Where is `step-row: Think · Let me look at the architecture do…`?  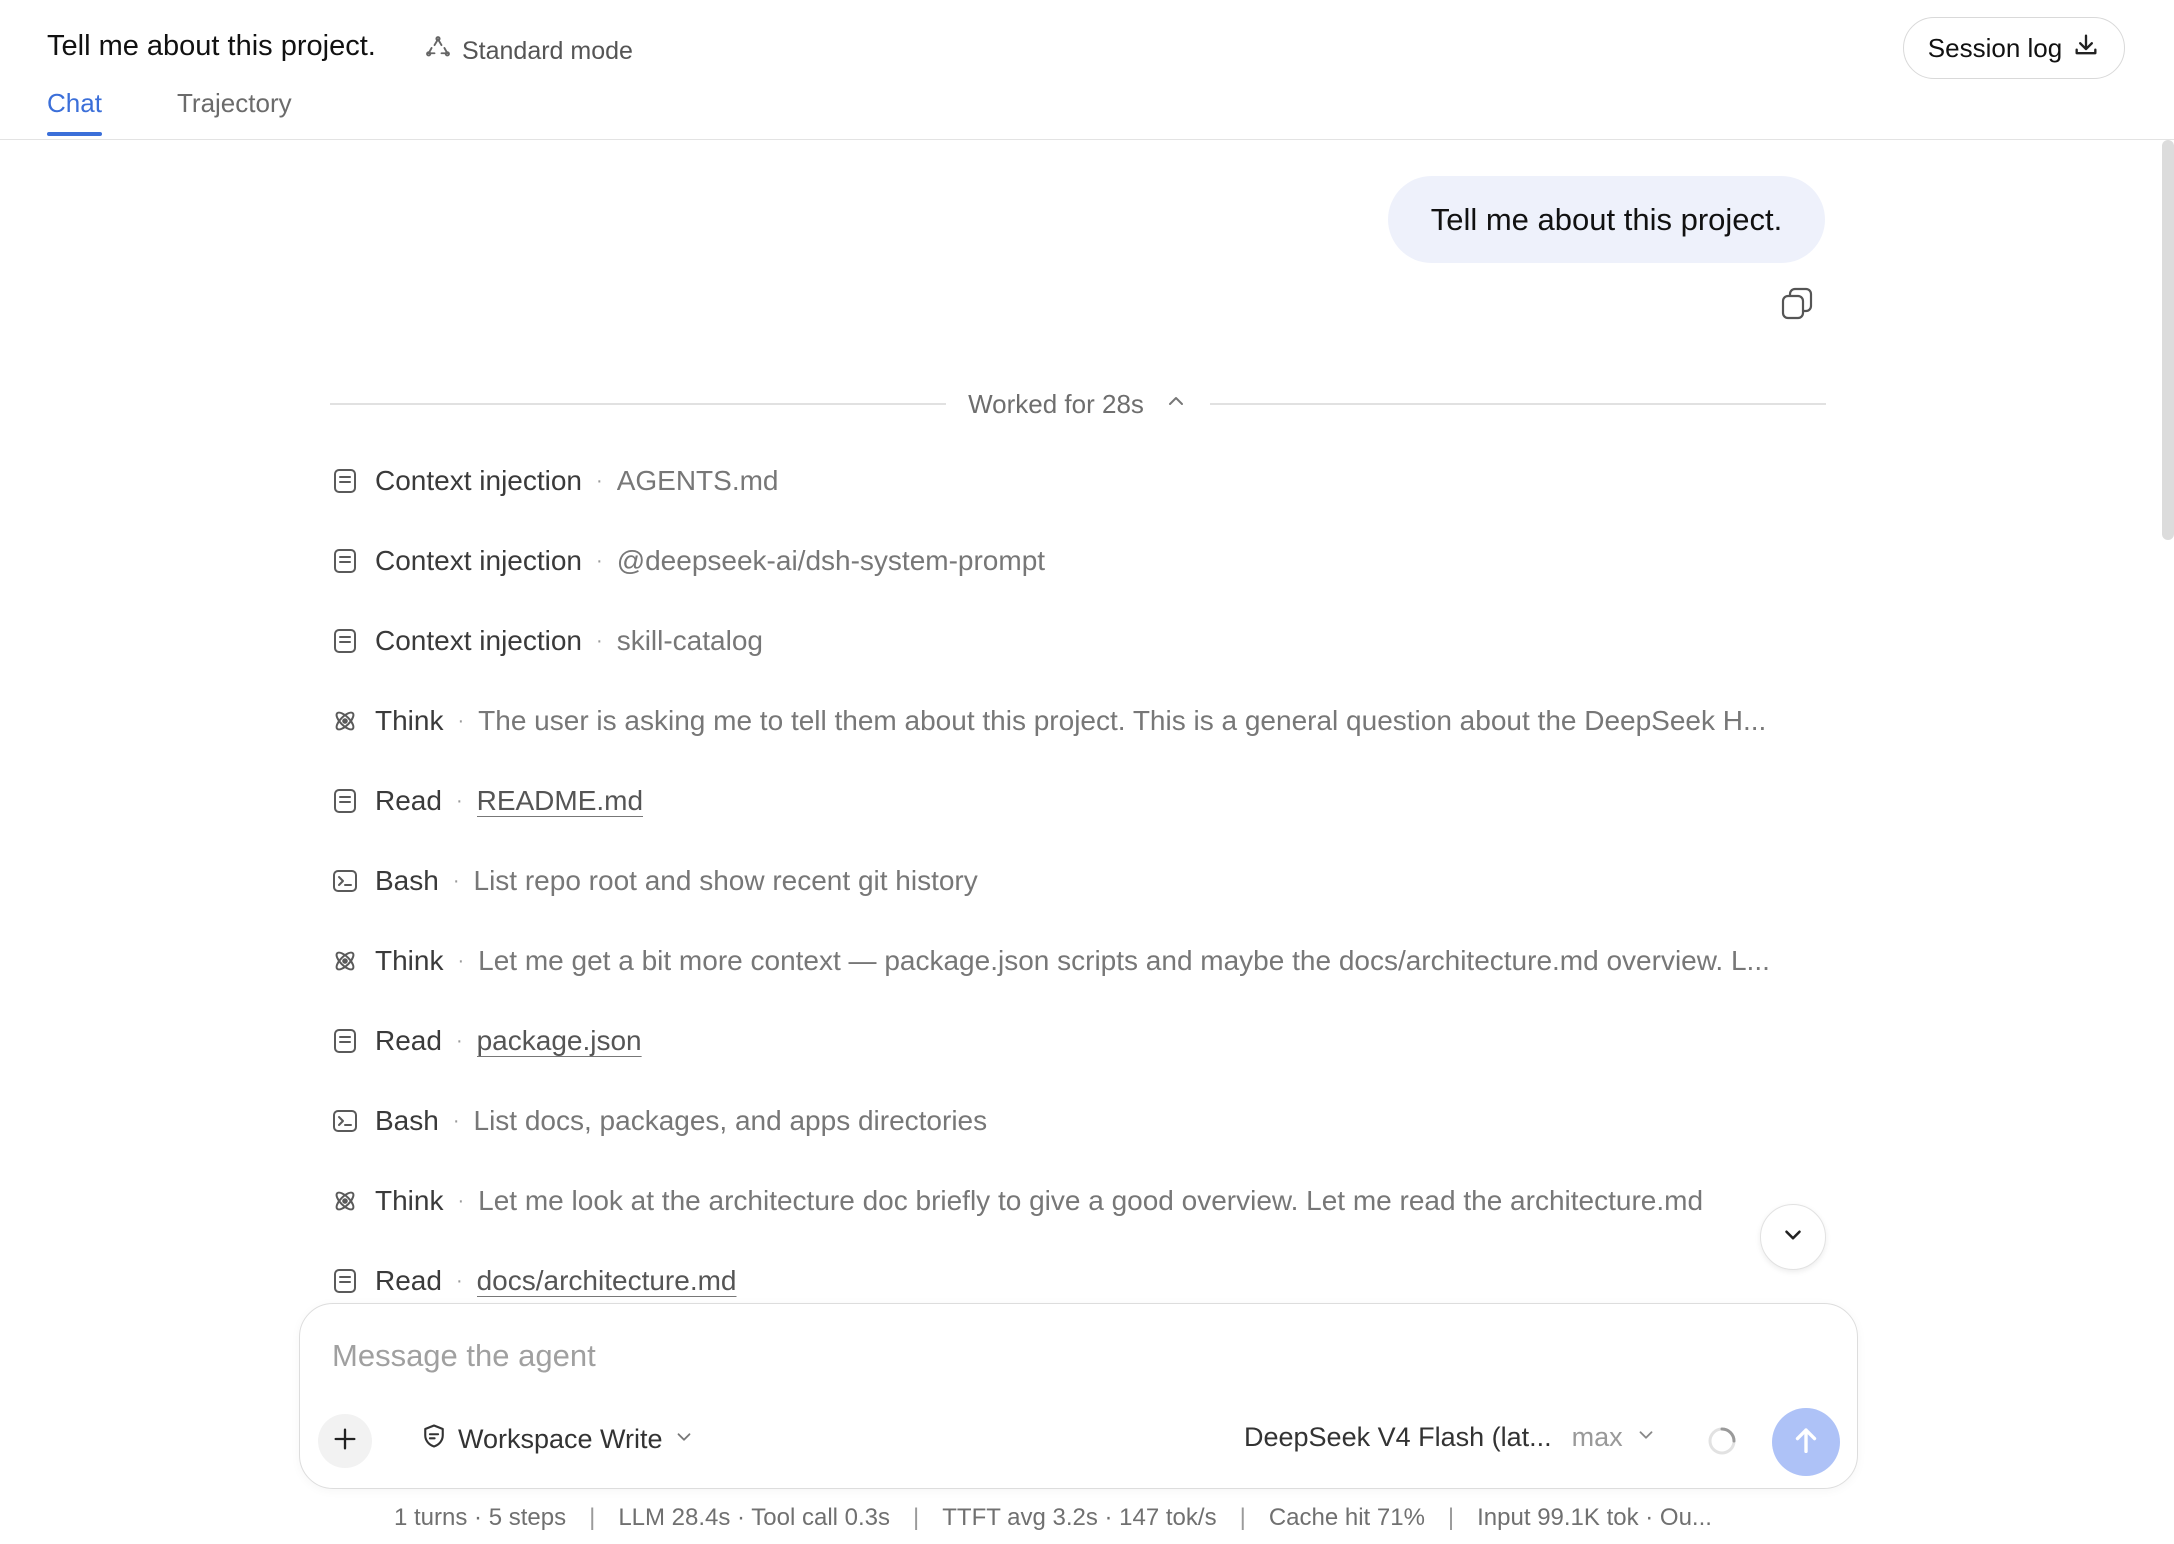 step-row: Think · Let me look at the architecture do… is located at coordinates (1016, 1201).